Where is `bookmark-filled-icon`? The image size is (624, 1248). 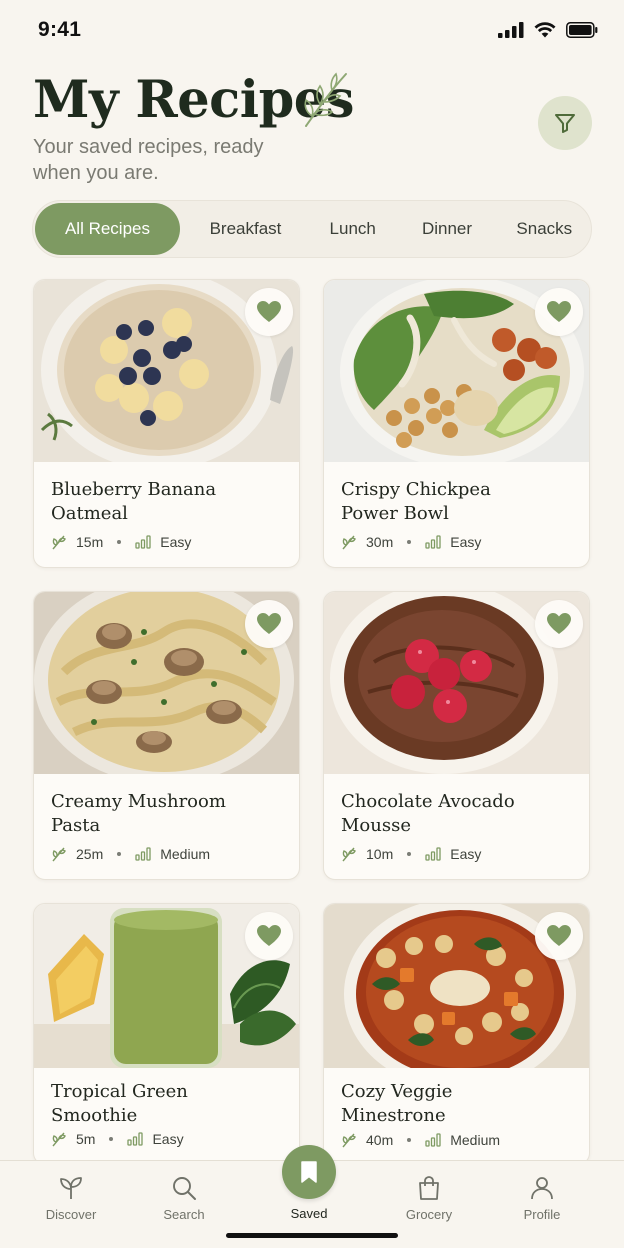 bookmark-filled-icon is located at coordinates (309, 1172).